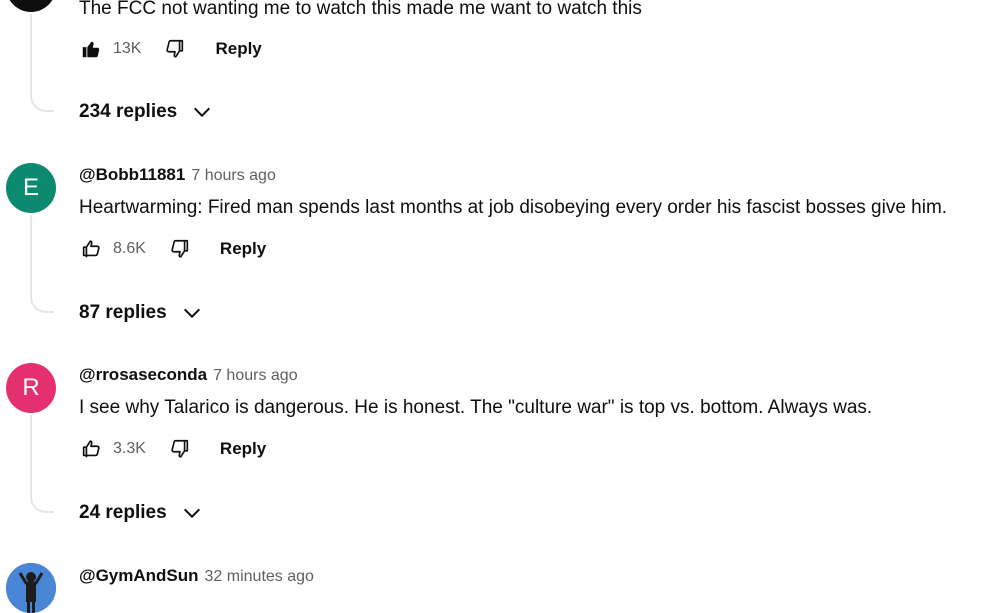  I want to click on person-photo-icon, so click(31, 588).